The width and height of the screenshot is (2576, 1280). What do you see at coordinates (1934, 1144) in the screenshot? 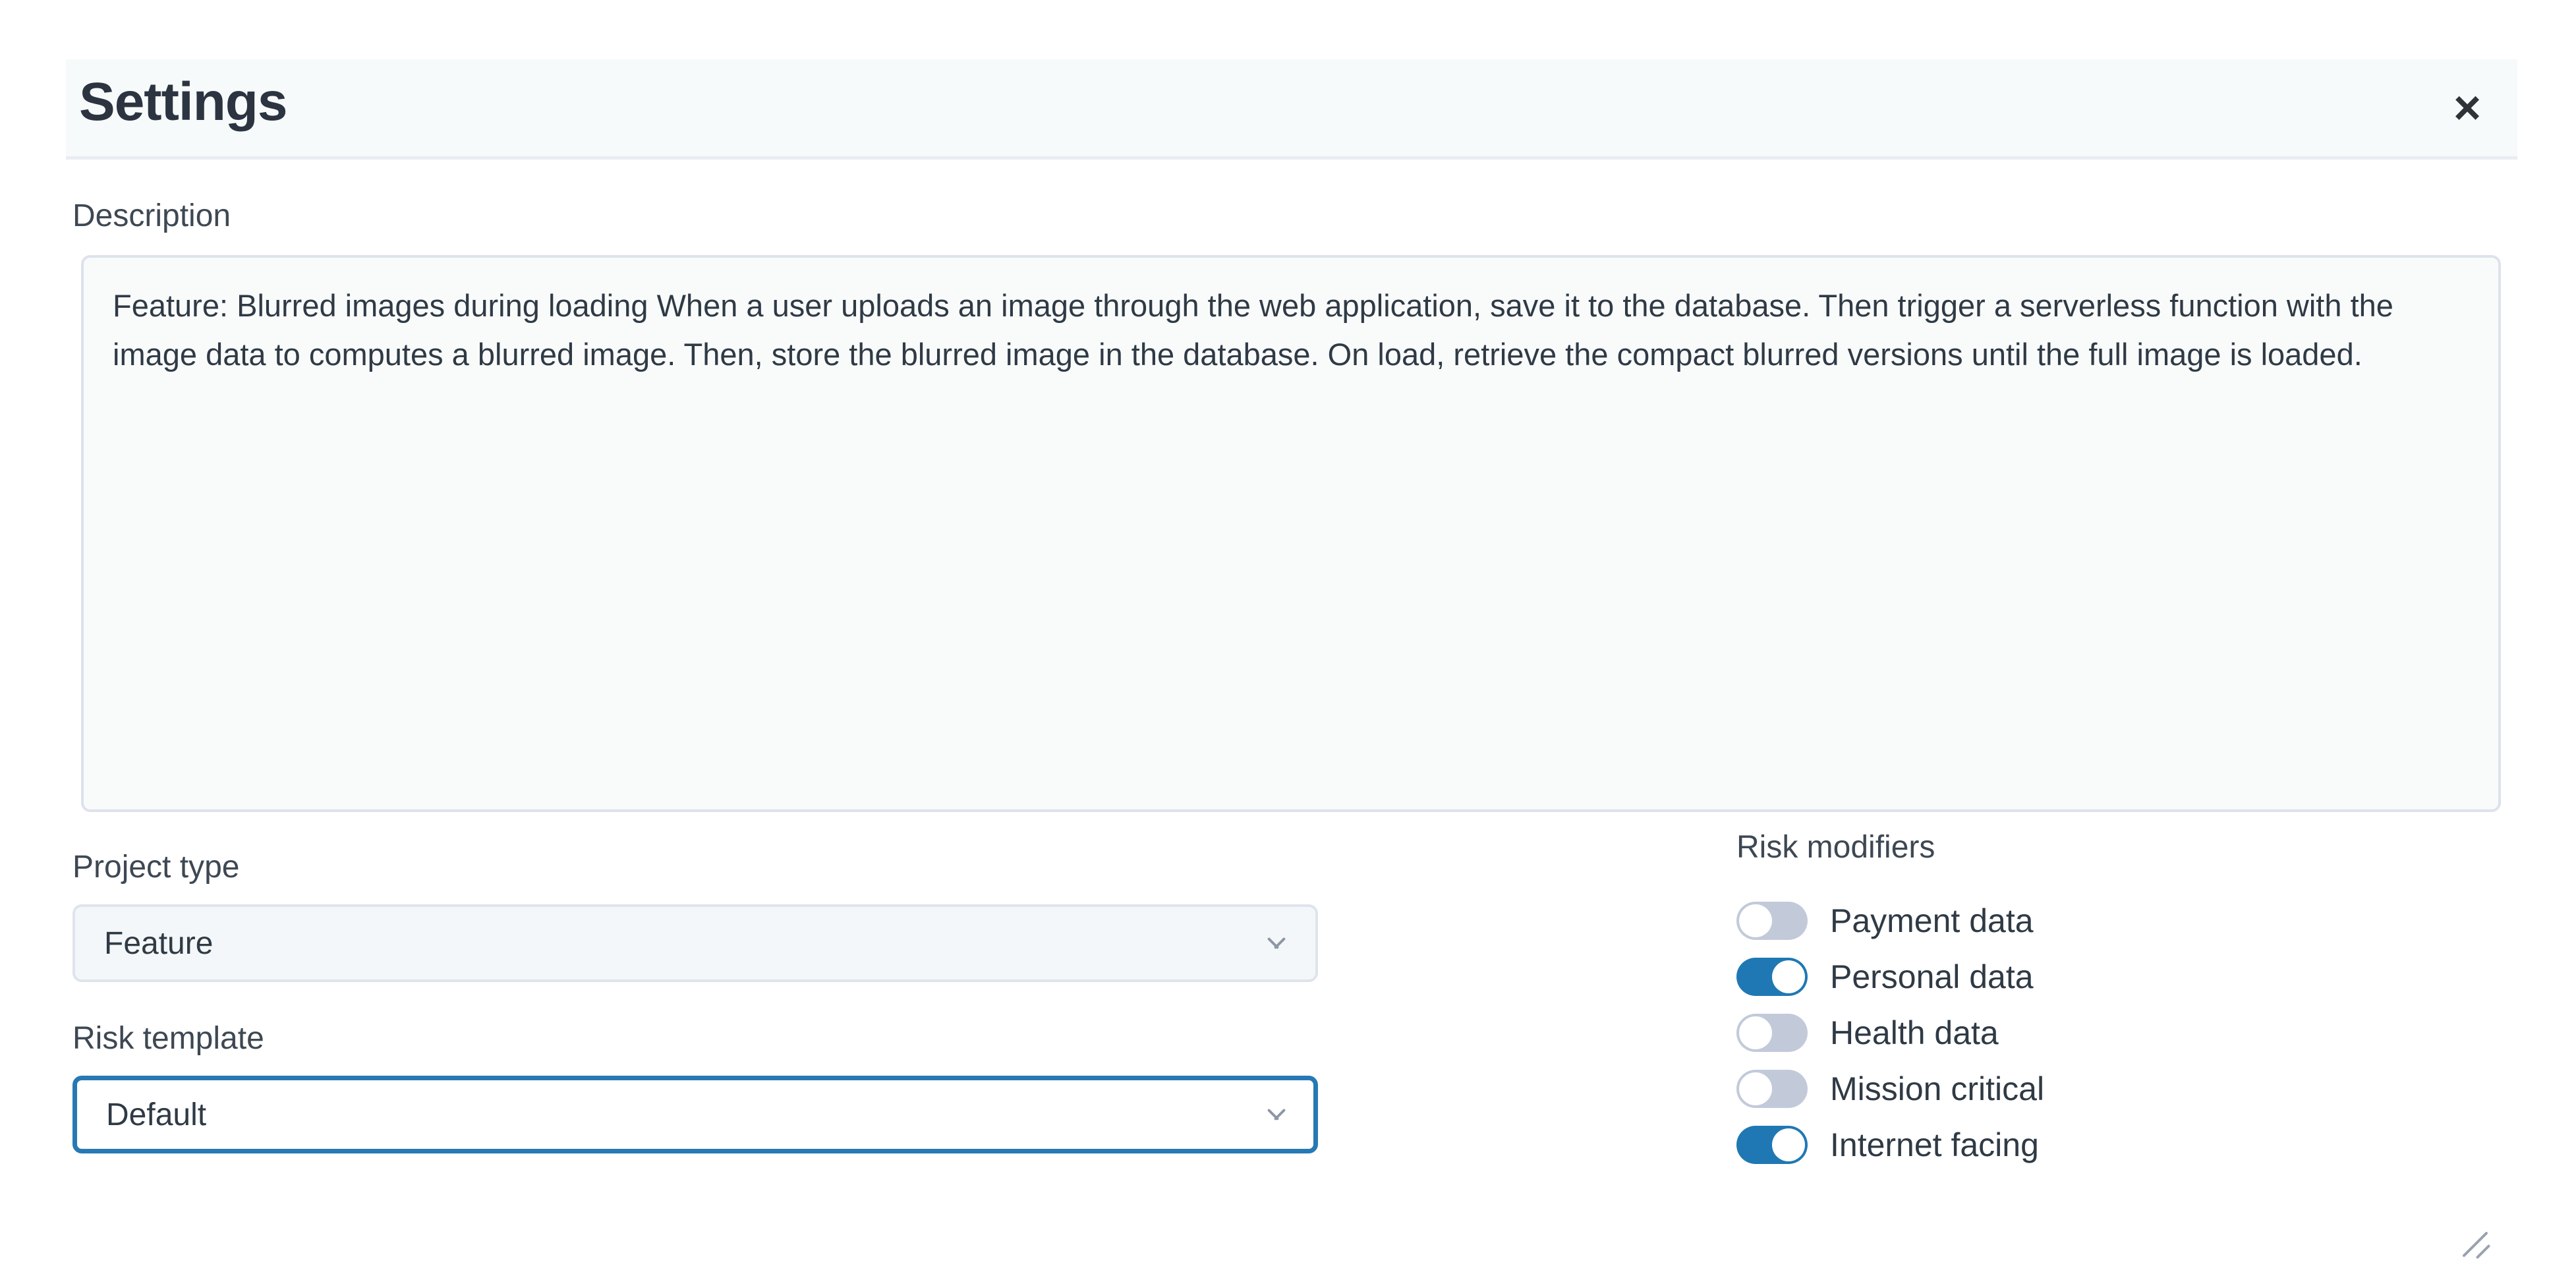
I see `risk-modifier-label: Internet facing` at bounding box center [1934, 1144].